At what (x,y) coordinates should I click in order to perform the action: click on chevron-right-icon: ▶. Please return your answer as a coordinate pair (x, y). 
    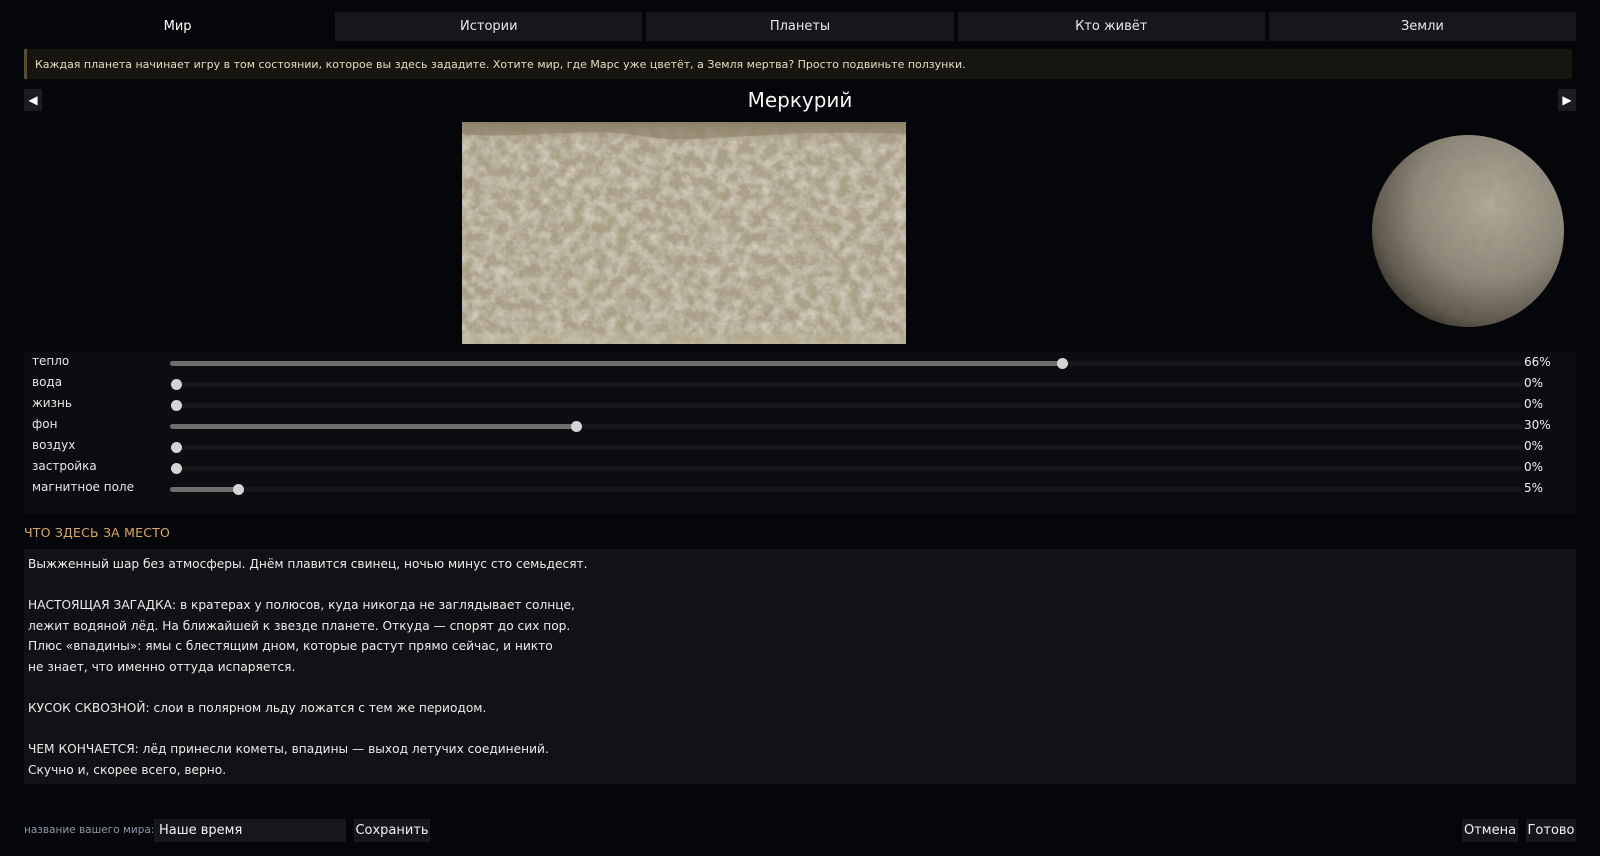
    Looking at the image, I should click on (1567, 100).